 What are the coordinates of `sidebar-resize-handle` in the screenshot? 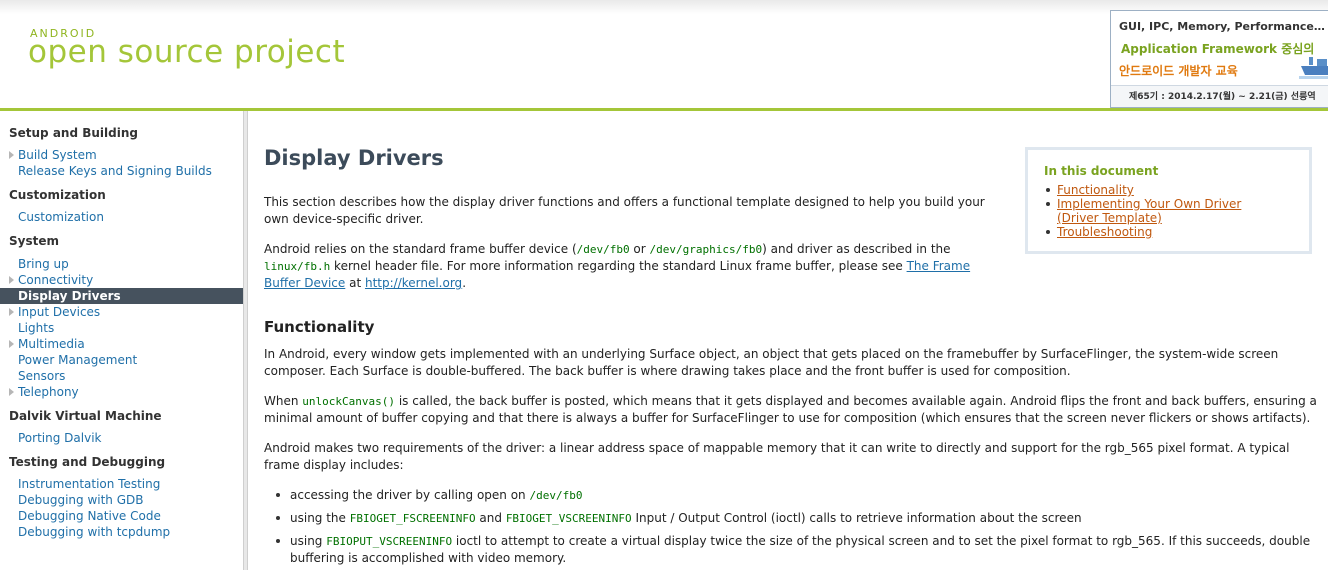 It's located at (245, 340).